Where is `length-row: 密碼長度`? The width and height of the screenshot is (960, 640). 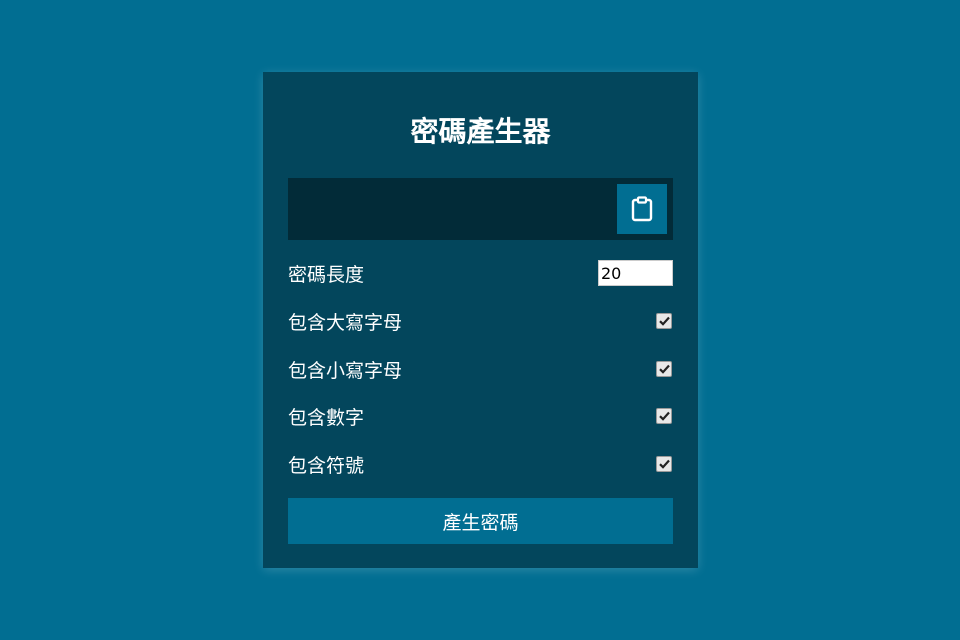
length-row: 密碼長度 is located at coordinates (480, 273).